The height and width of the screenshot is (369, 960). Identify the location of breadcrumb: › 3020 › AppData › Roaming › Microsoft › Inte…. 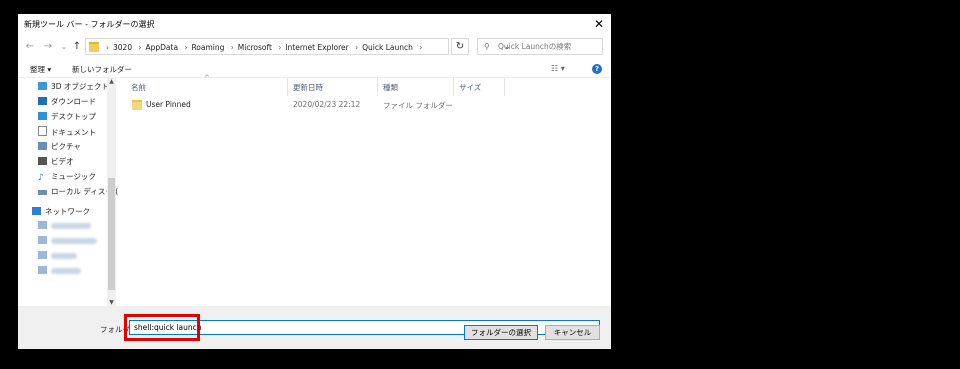
(264, 47).